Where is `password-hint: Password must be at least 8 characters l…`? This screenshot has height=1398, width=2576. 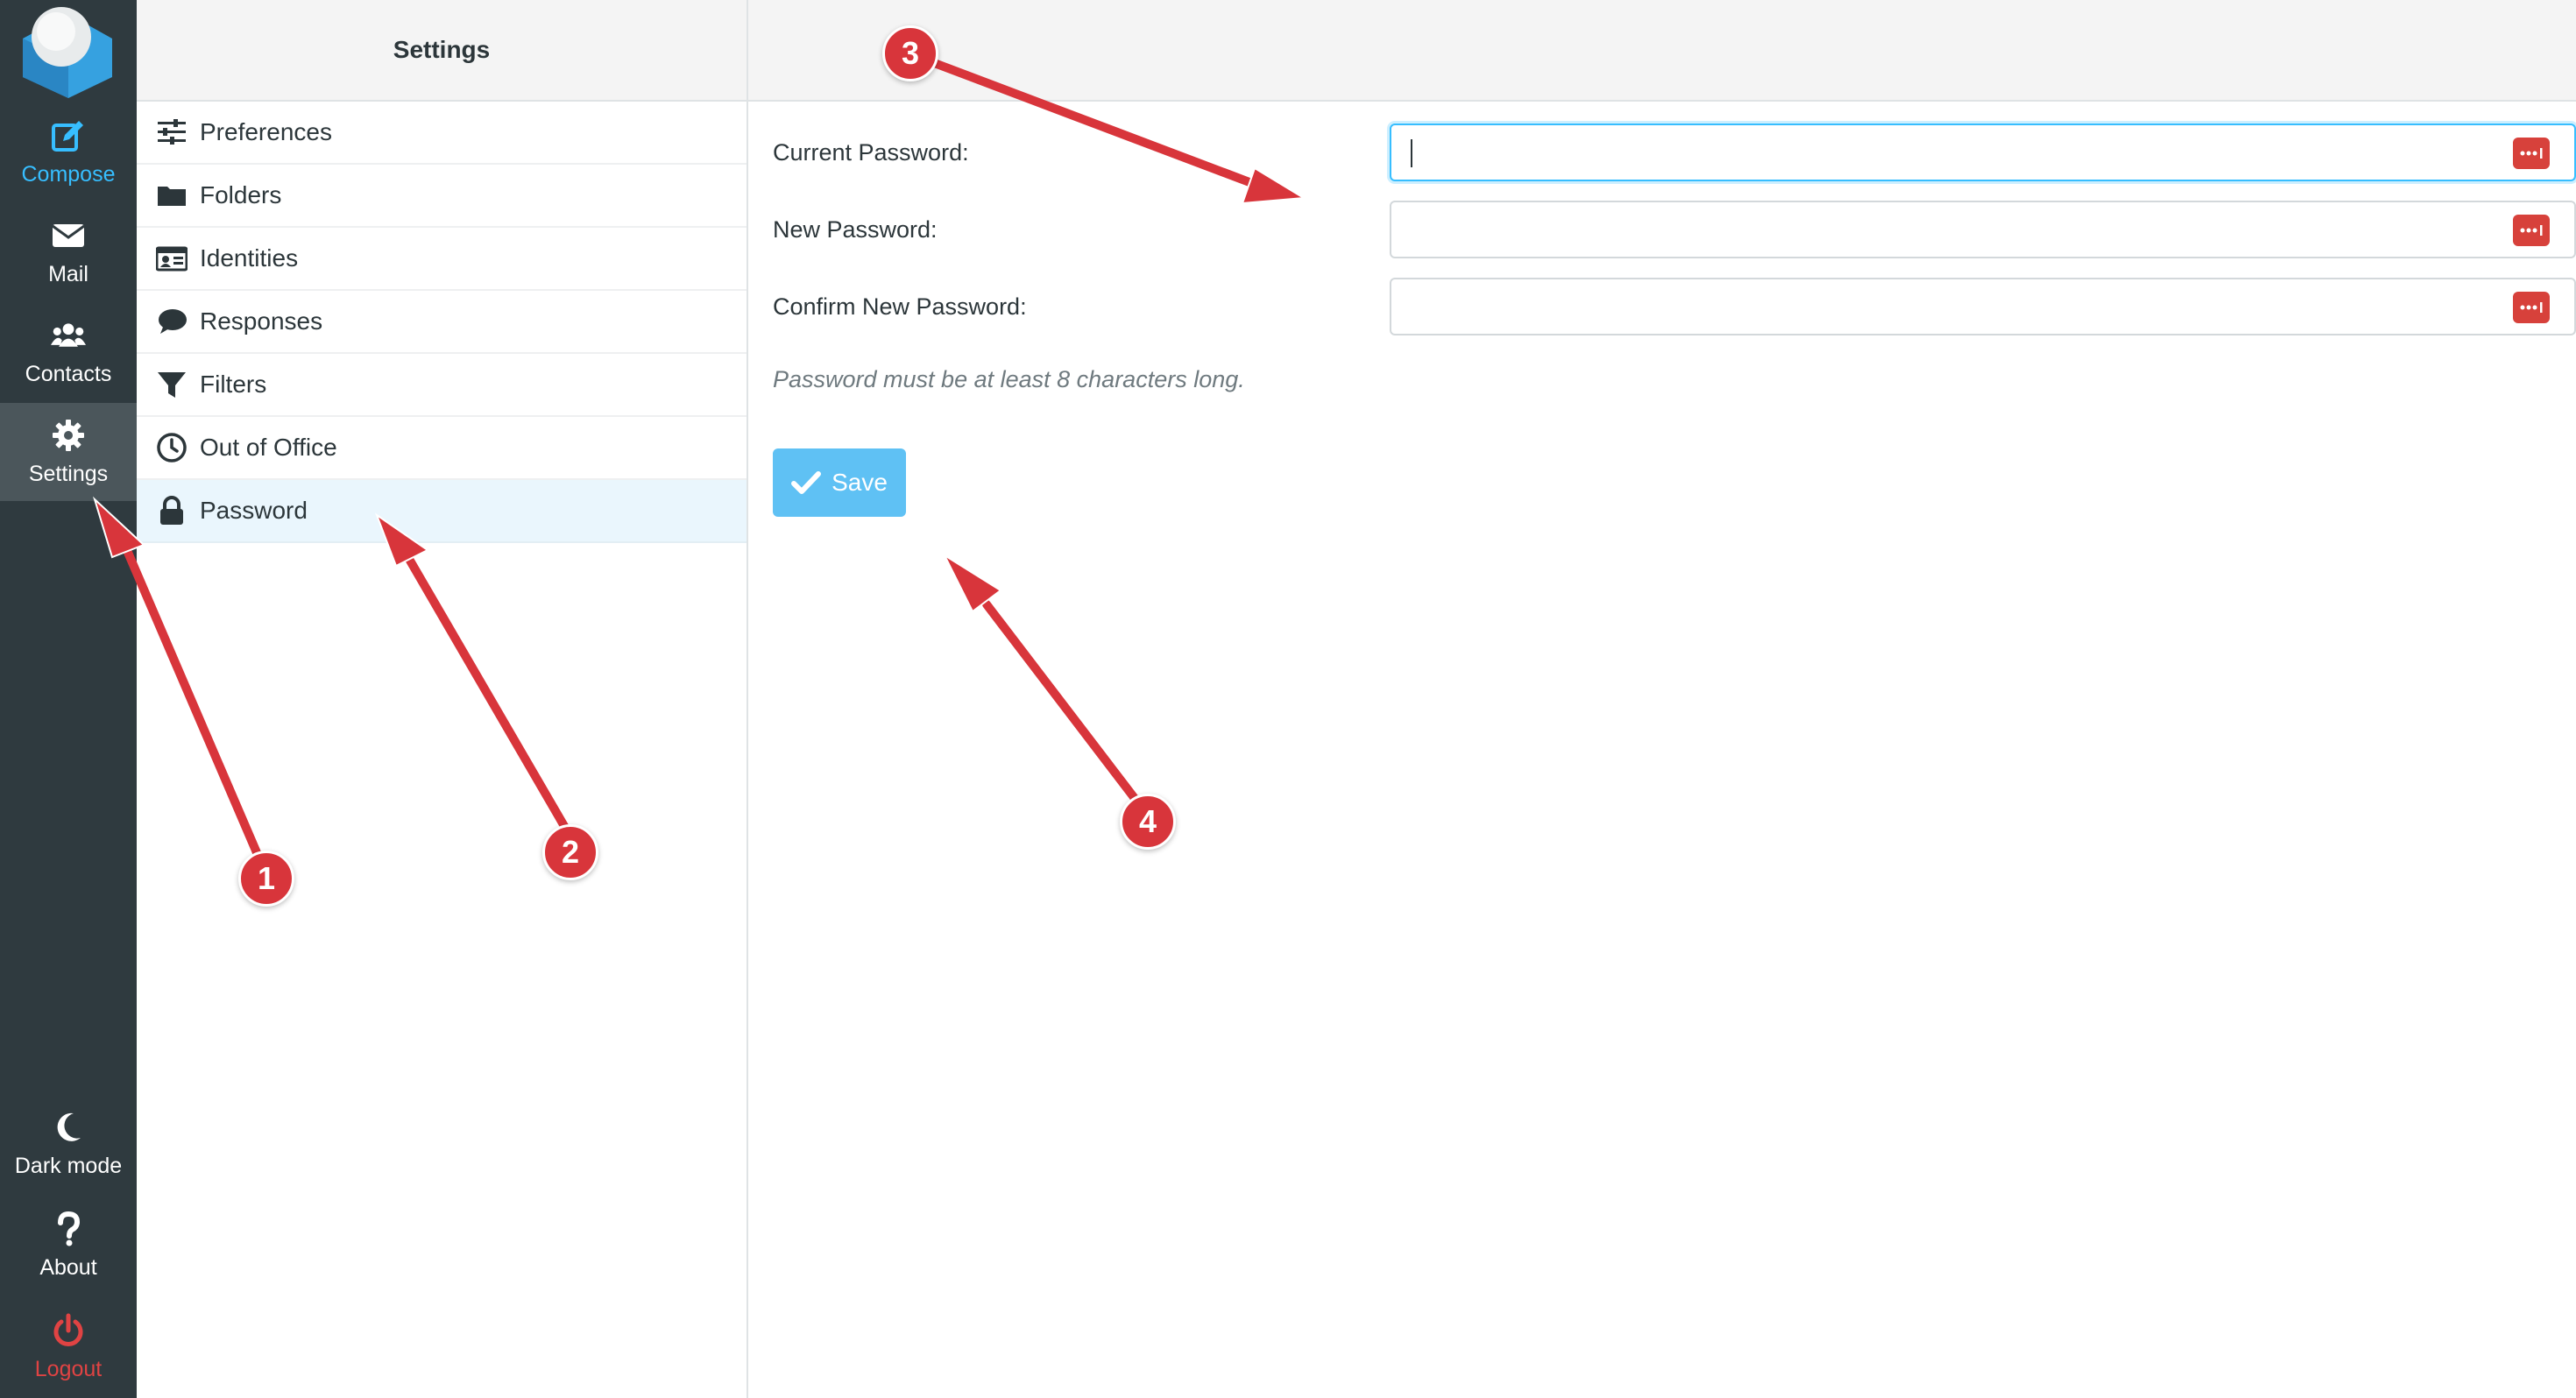 password-hint: Password must be at least 8 characters l… is located at coordinates (1009, 379).